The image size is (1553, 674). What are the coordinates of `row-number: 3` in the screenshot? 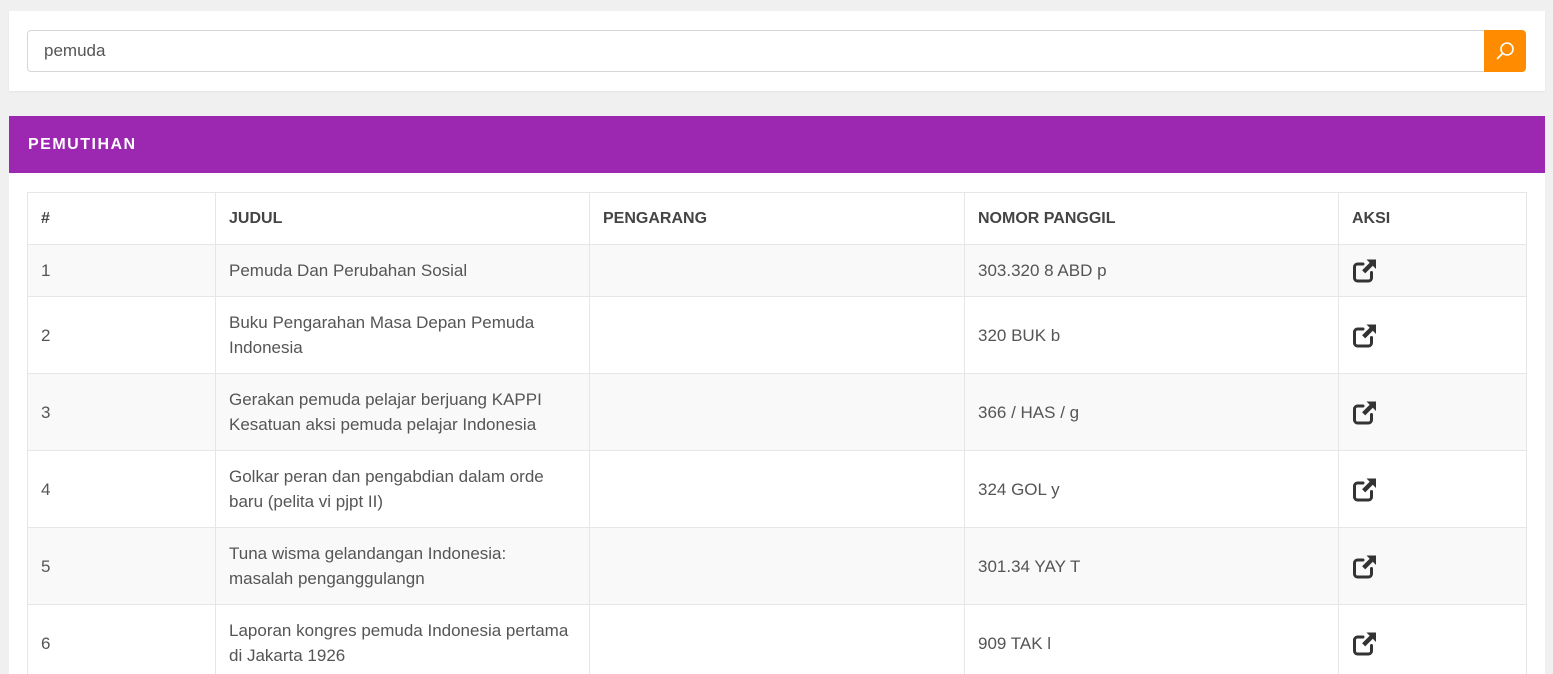 It's located at (121, 412).